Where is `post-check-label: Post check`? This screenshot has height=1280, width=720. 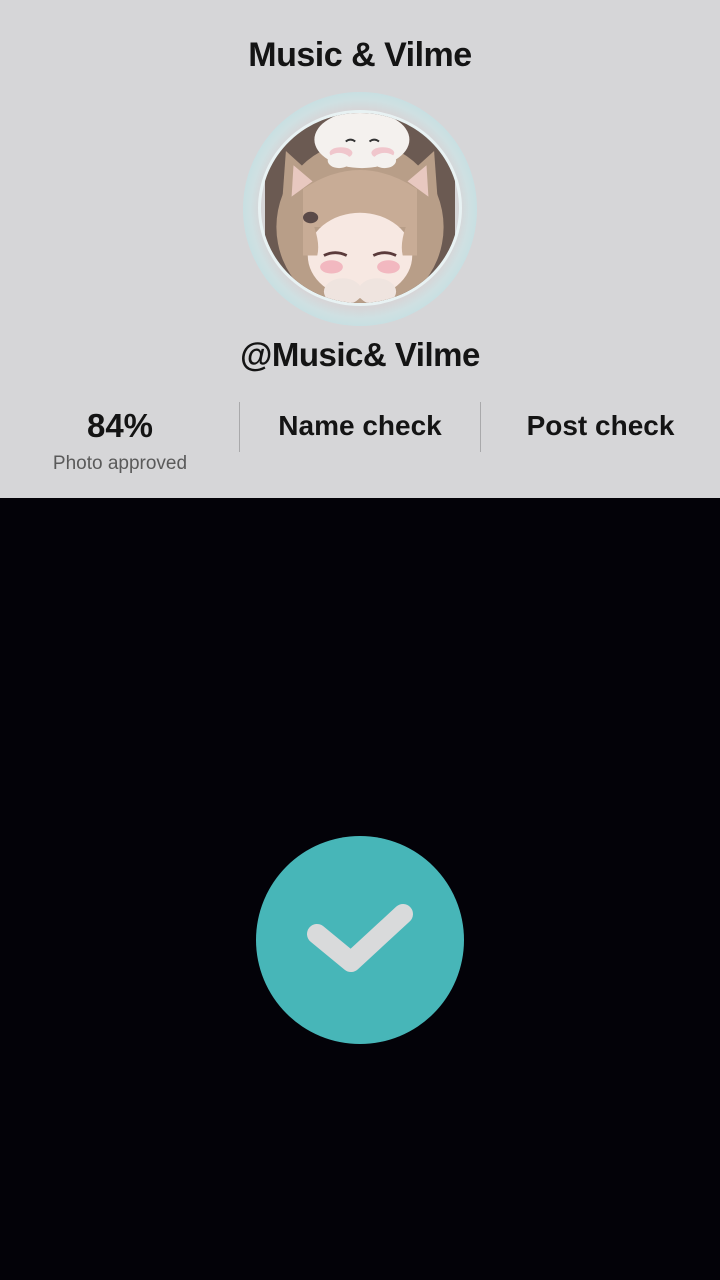 post-check-label: Post check is located at coordinates (600, 425).